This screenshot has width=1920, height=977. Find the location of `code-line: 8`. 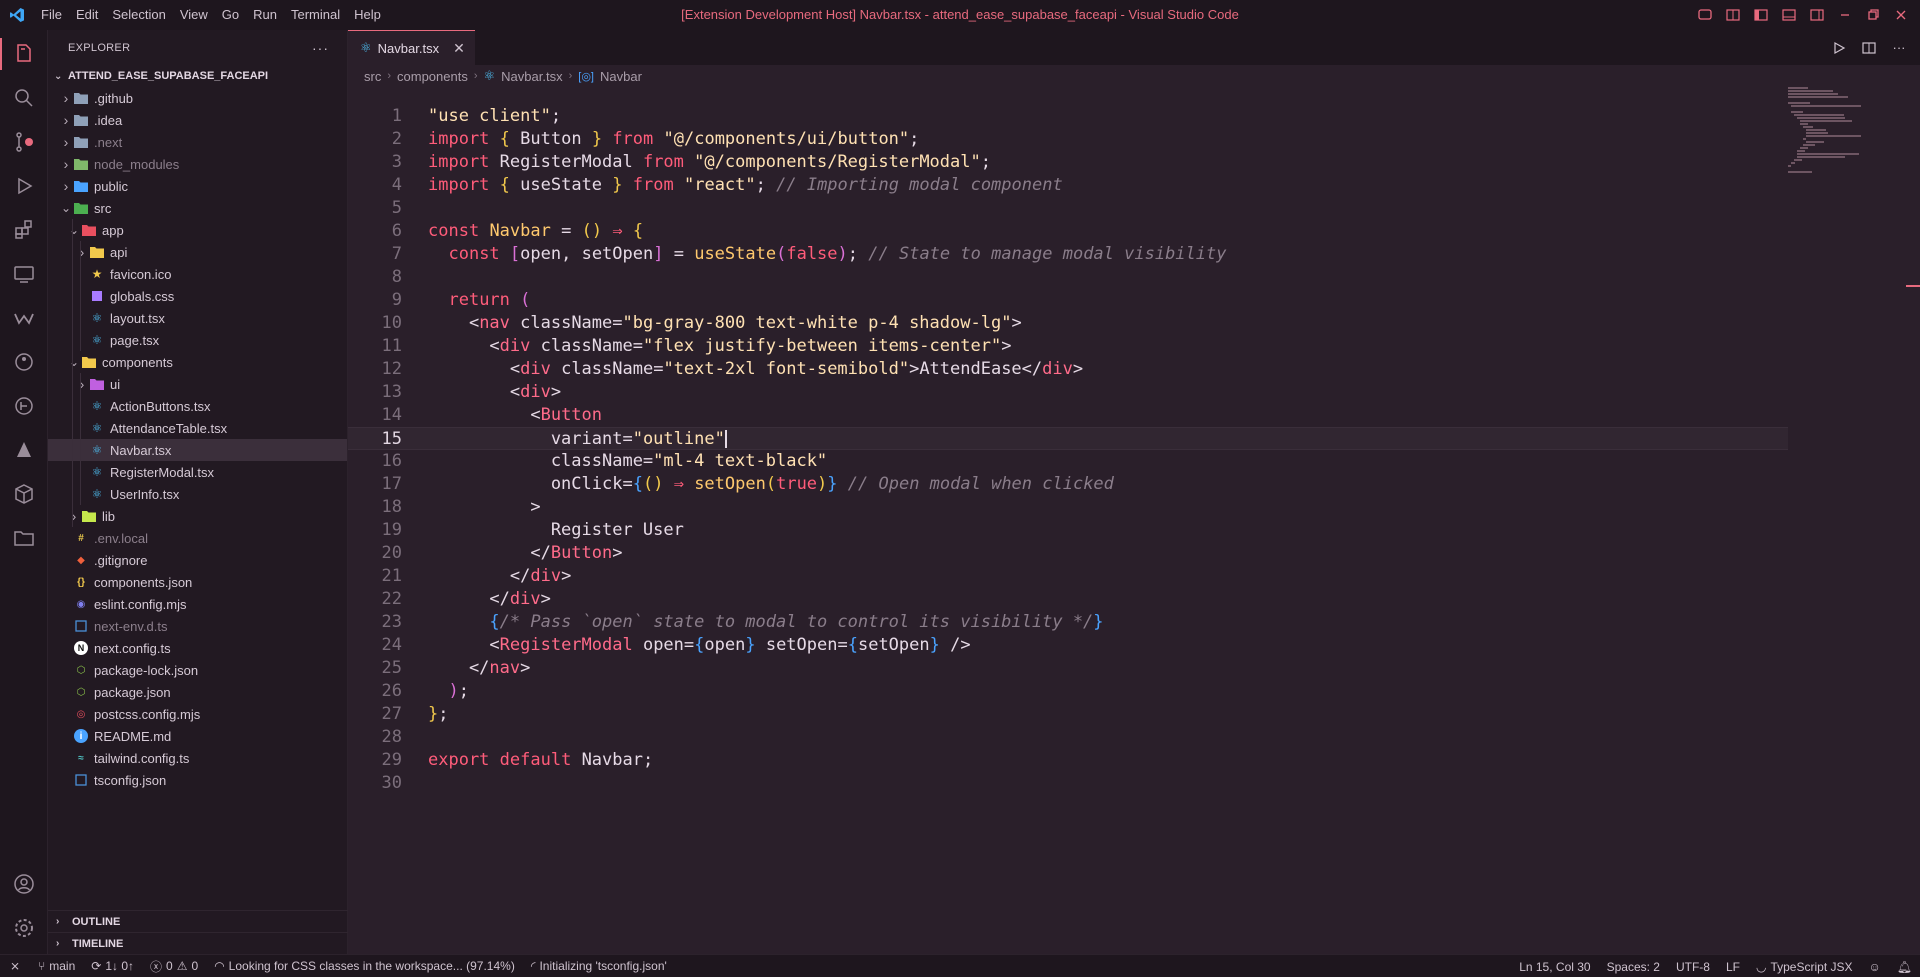

code-line: 8 is located at coordinates (1068, 277).